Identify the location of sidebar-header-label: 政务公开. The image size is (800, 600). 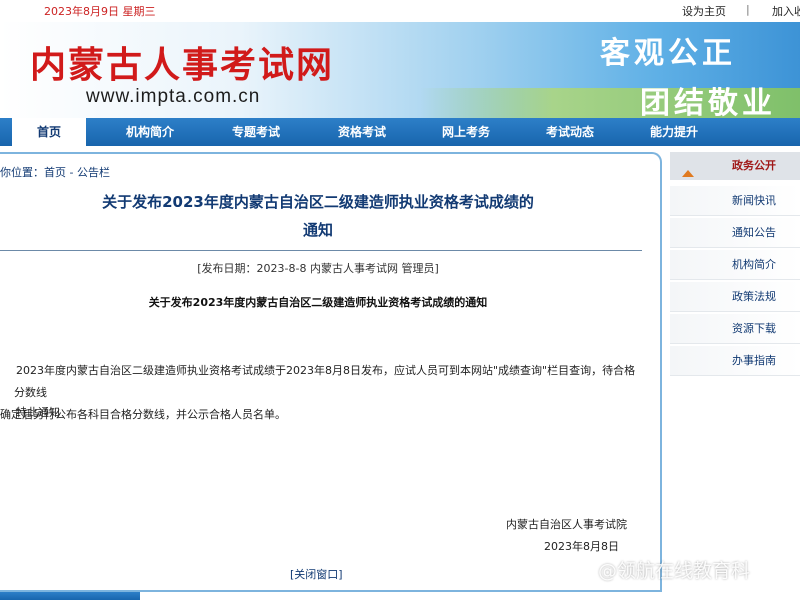
(754, 165).